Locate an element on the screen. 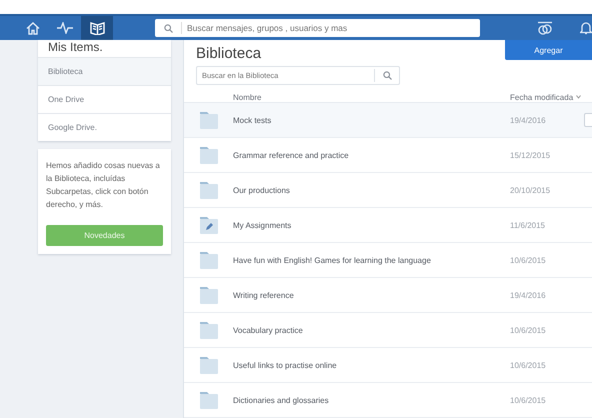 Image resolution: width=592 pixels, height=418 pixels. search-field: Buscar mensajes, grupos , usuarios y mas is located at coordinates (317, 28).